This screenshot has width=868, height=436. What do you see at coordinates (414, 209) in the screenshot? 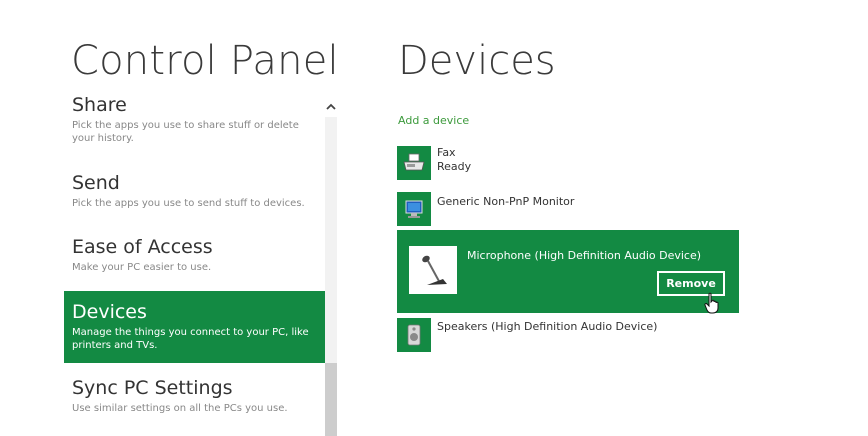
I see `monitor-icon` at bounding box center [414, 209].